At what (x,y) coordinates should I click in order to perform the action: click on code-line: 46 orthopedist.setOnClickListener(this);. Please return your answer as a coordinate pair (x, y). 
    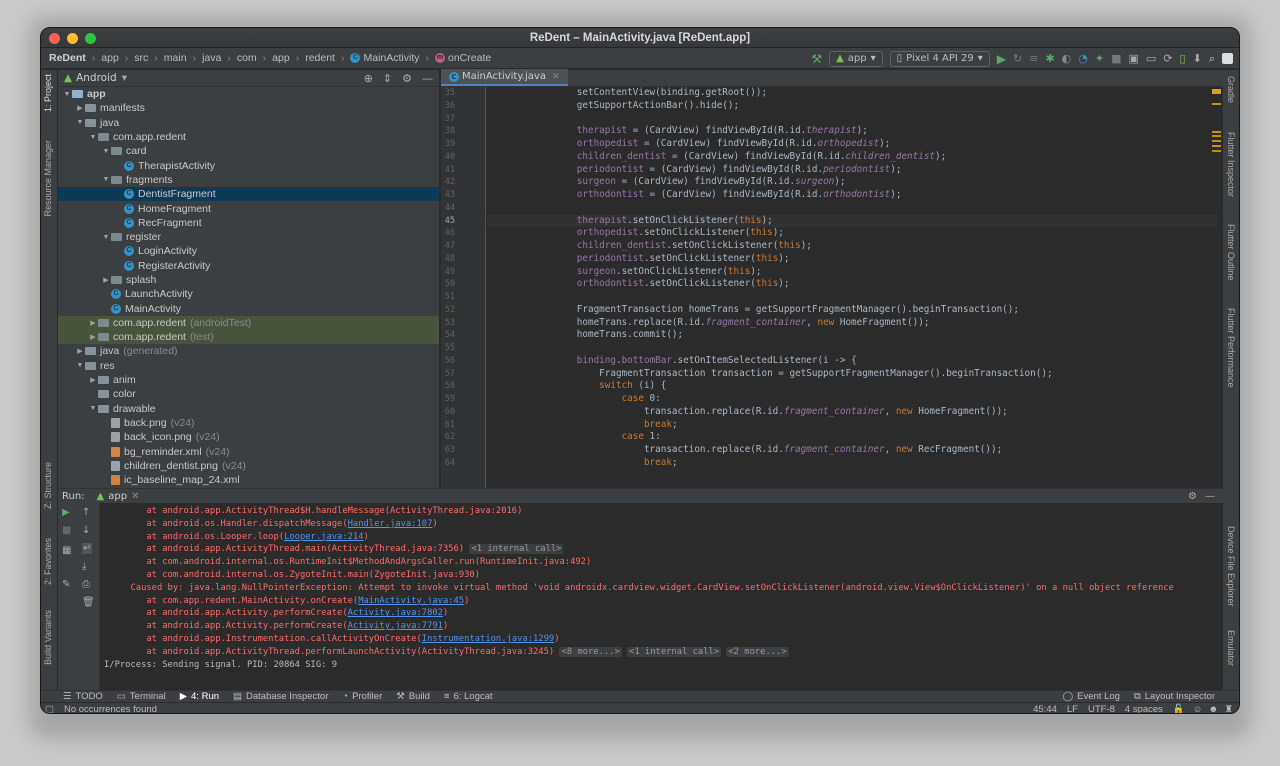
    Looking at the image, I should click on (831, 233).